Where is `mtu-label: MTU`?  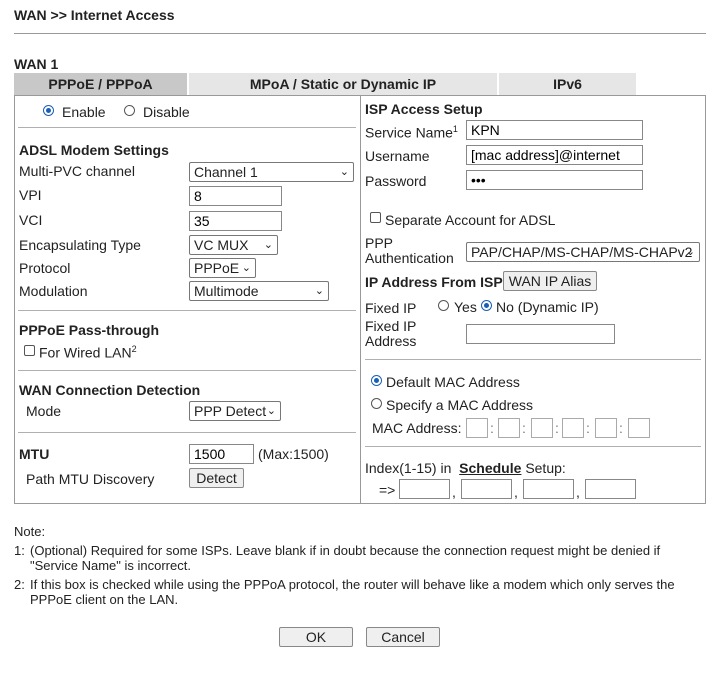 mtu-label: MTU is located at coordinates (34, 454).